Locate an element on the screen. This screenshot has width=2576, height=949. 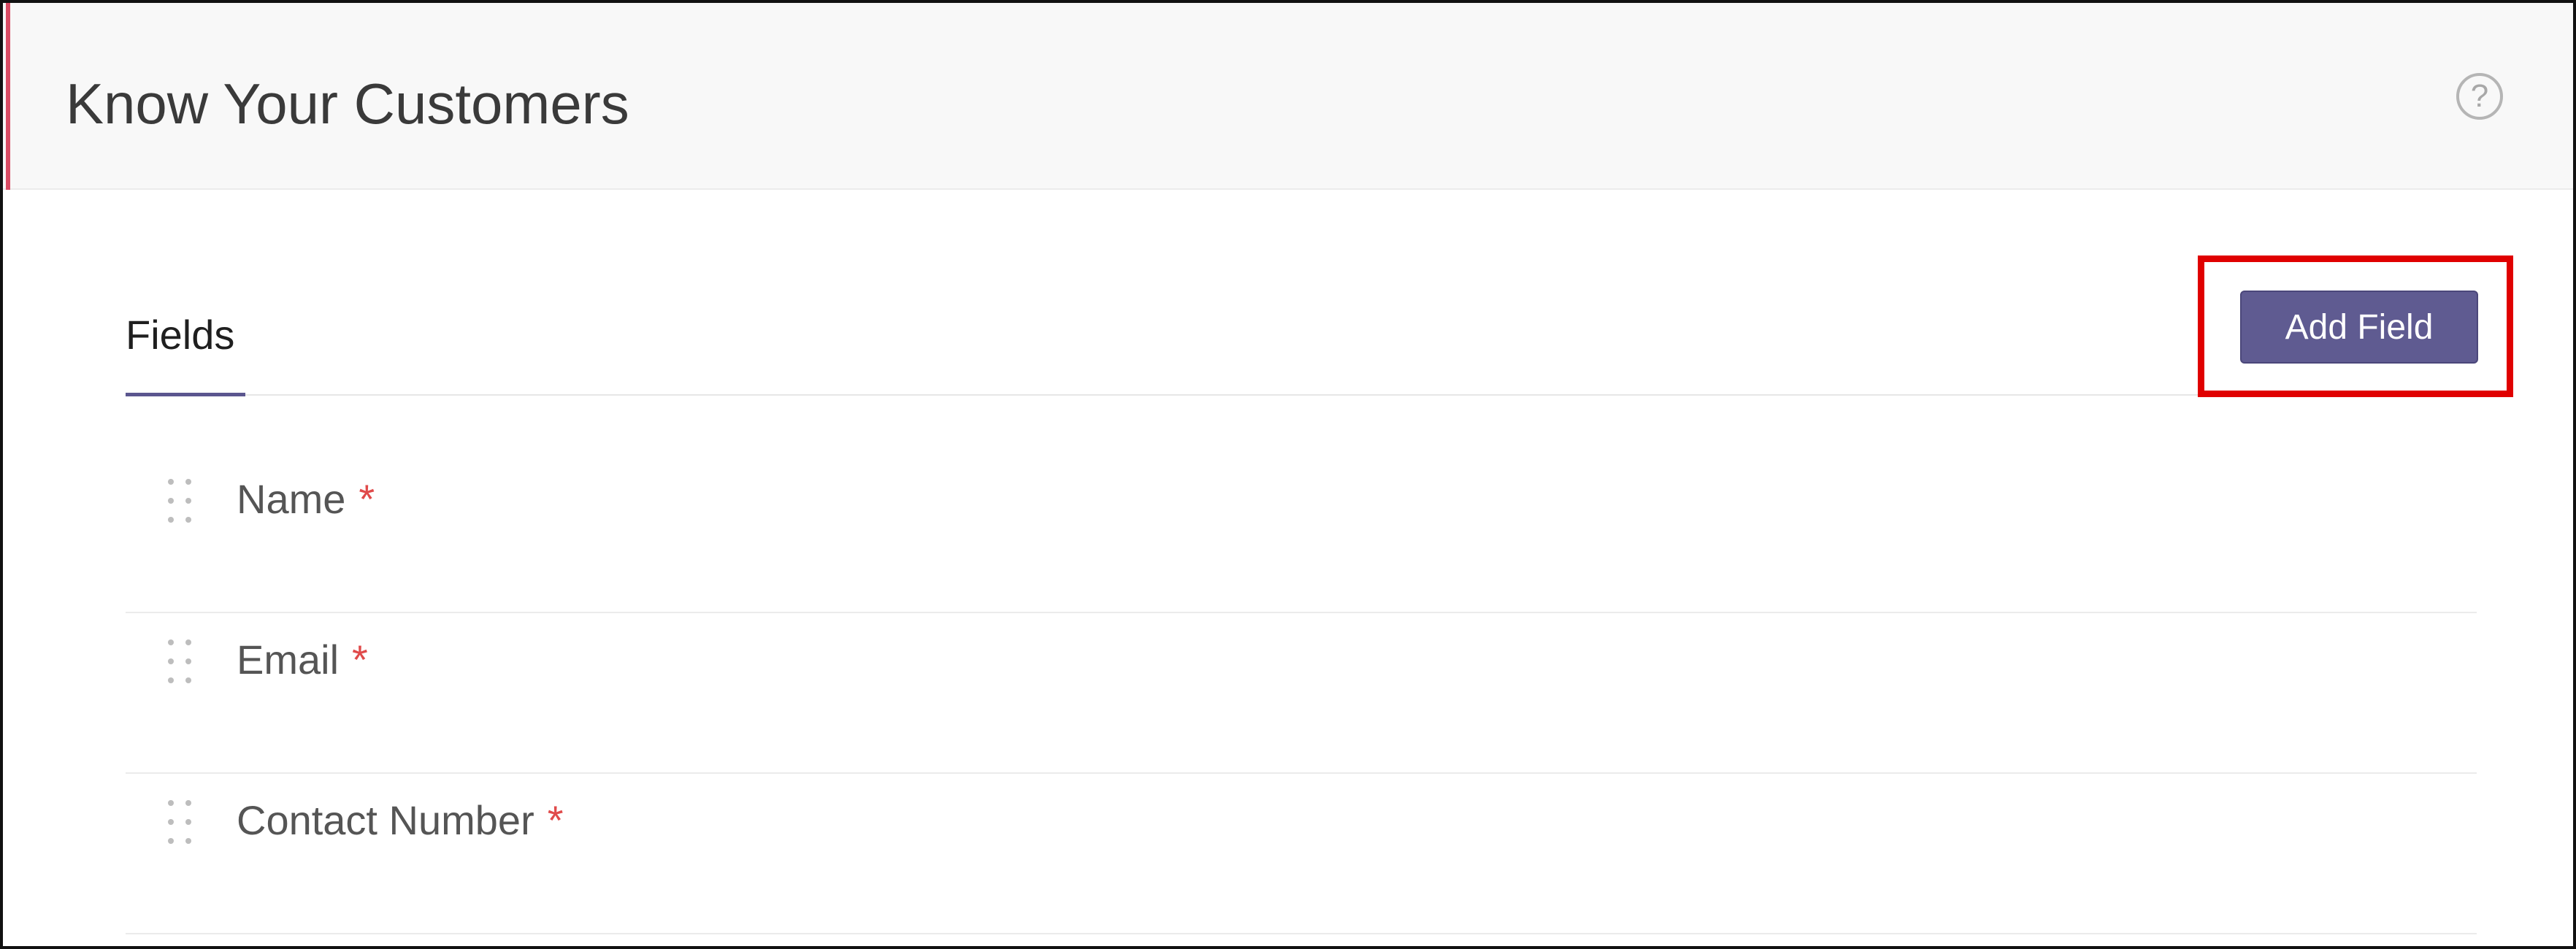
tab-fields: Fields is located at coordinates (180, 353).